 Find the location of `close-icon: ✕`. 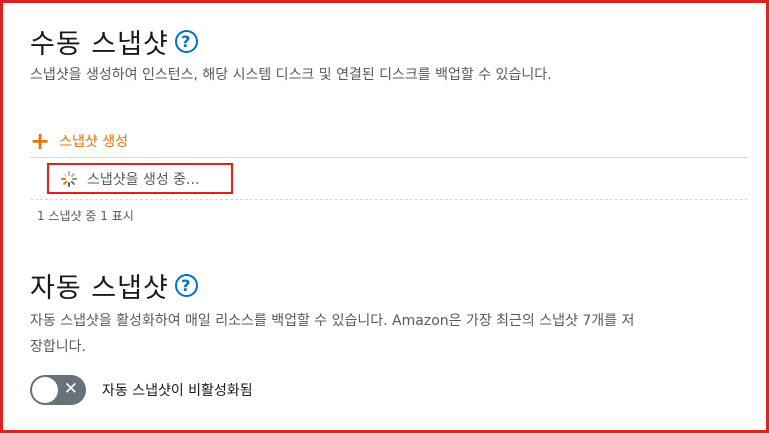

close-icon: ✕ is located at coordinates (70, 389).